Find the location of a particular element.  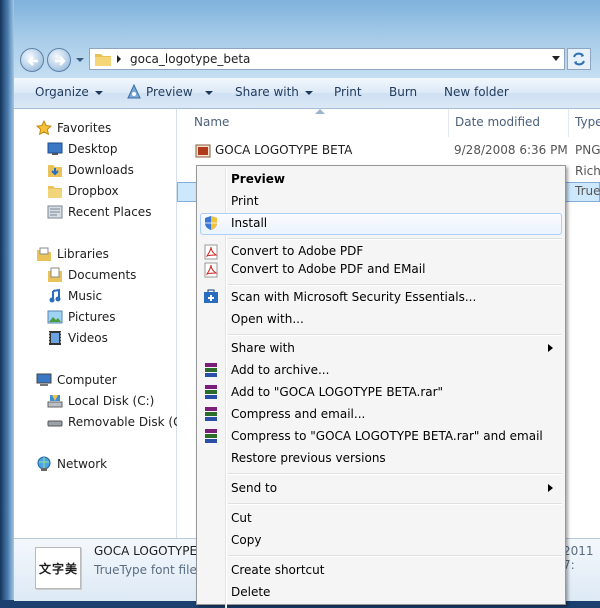

back-arrow-icon is located at coordinates (32, 61).